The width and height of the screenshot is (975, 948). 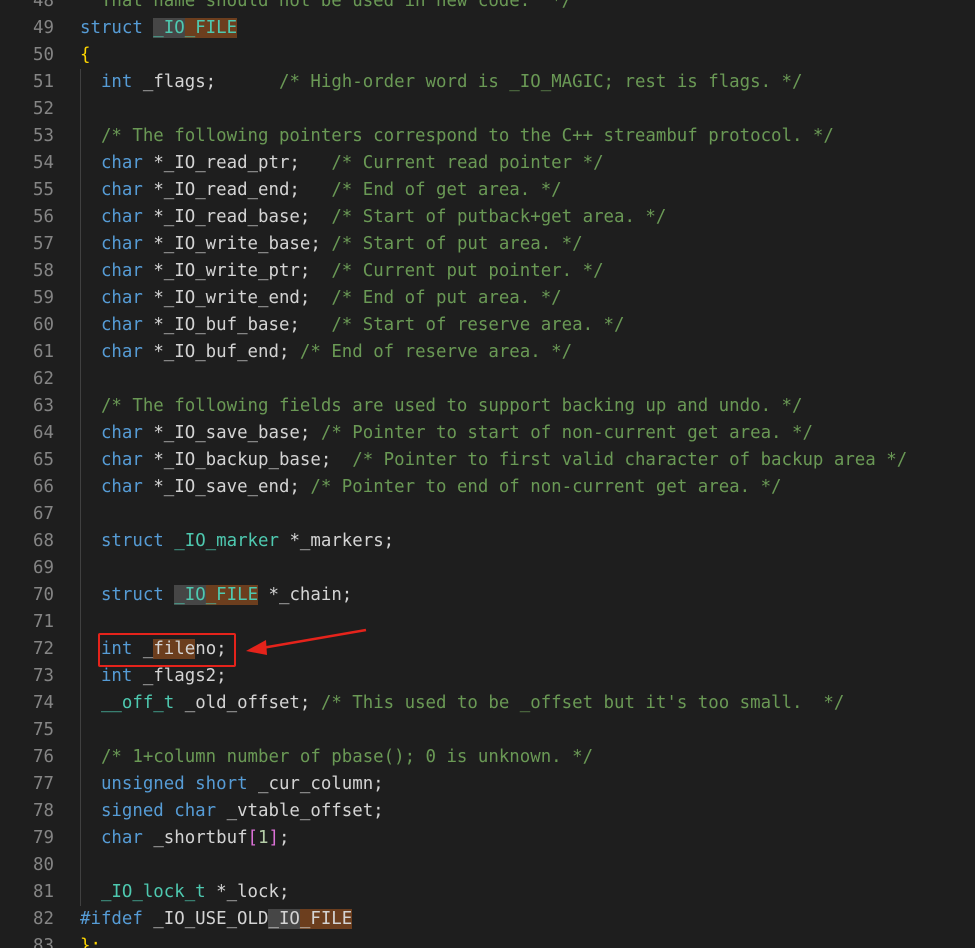 I want to click on code-token: *_IO_read_base;, so click(x=237, y=217).